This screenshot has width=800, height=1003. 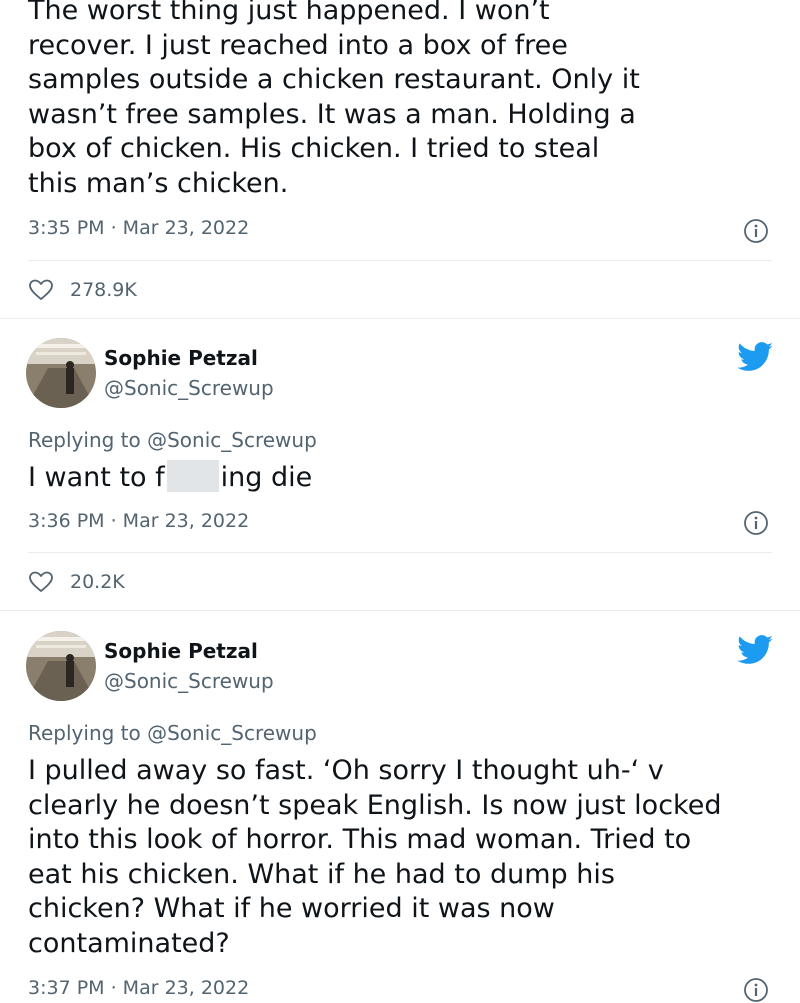 I want to click on like-button: 20.2K, so click(x=76, y=582).